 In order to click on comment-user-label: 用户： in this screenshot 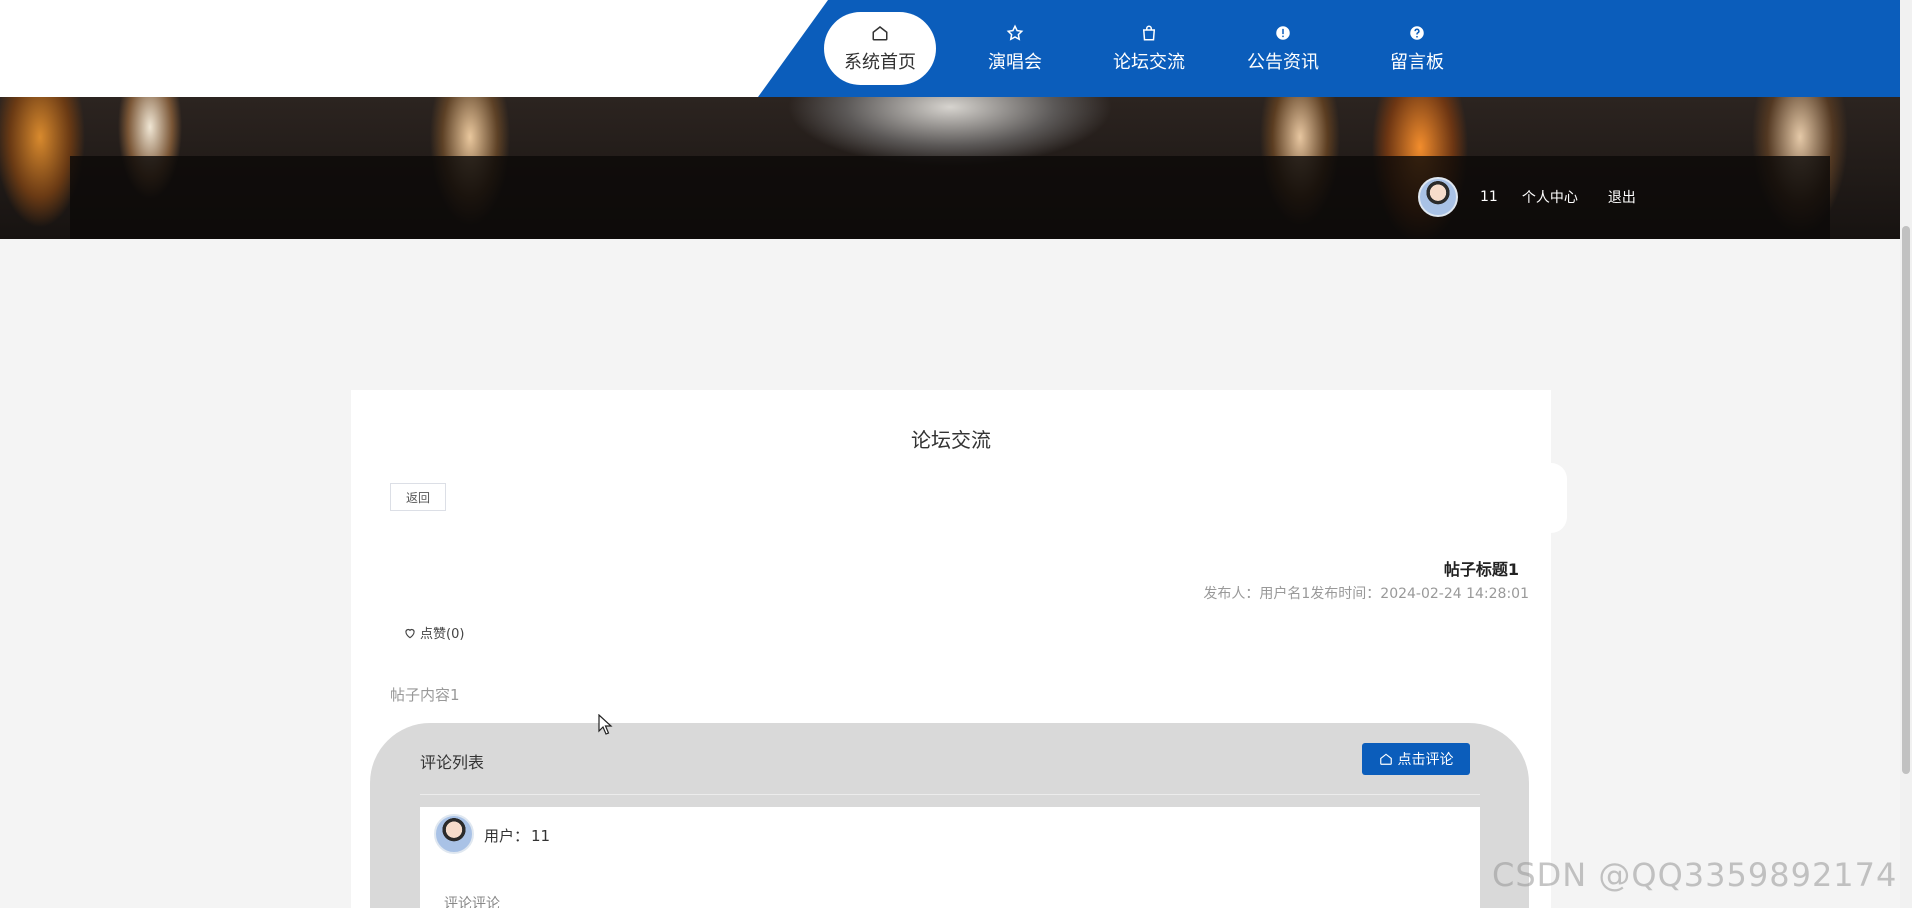, I will do `click(507, 836)`.